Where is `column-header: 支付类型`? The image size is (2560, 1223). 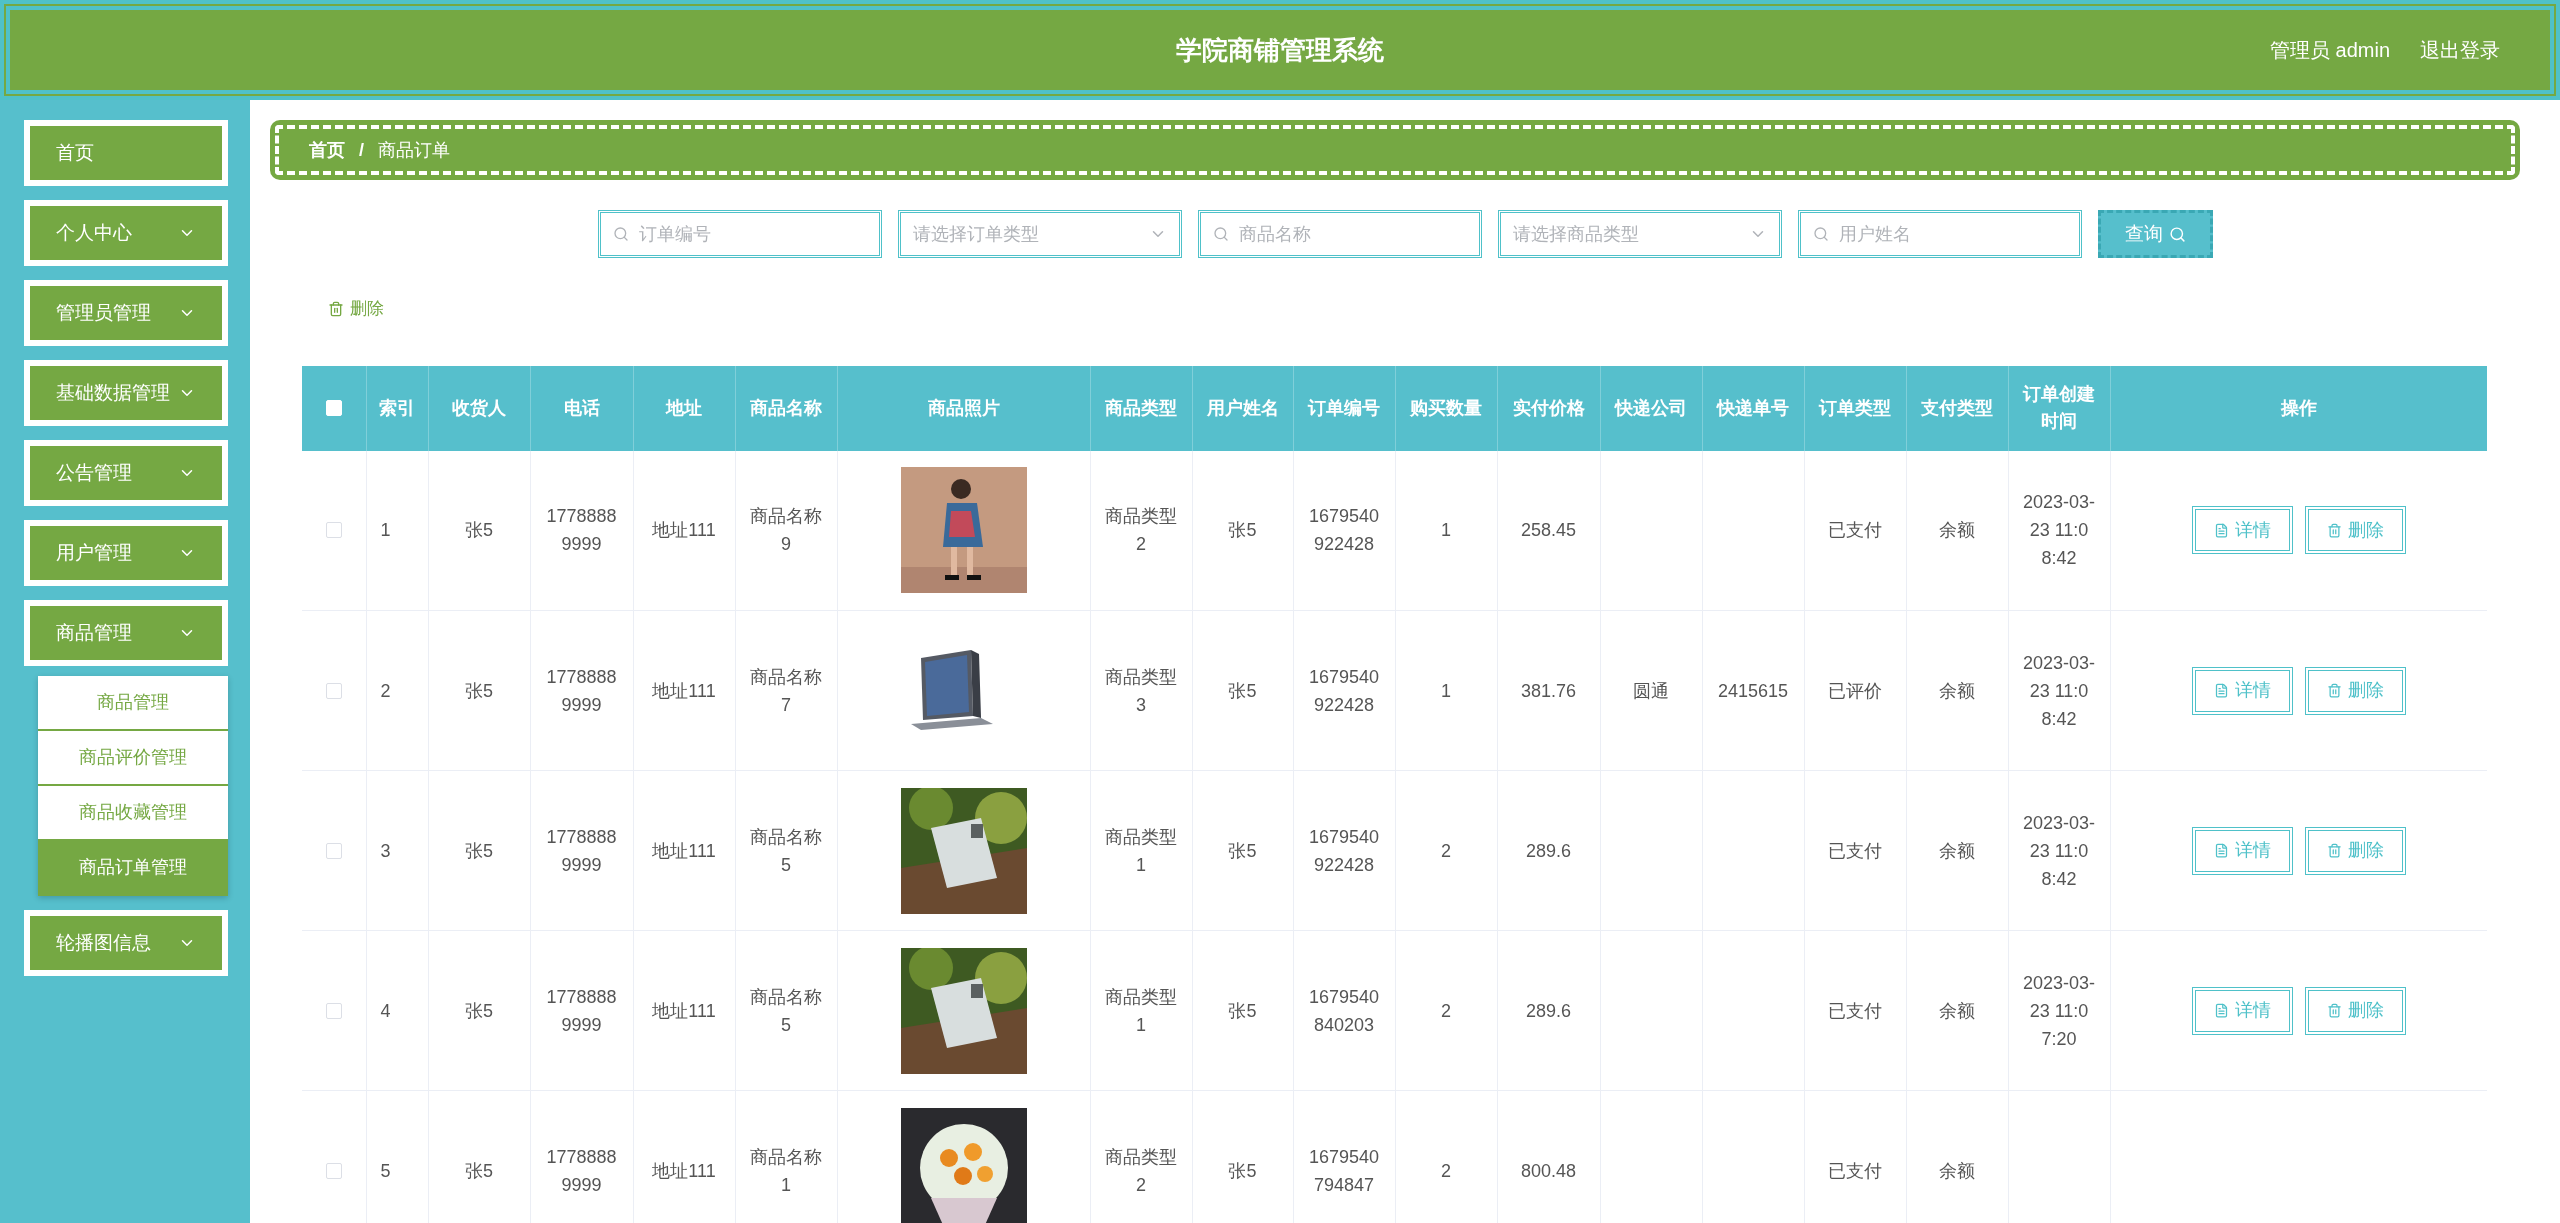 column-header: 支付类型 is located at coordinates (1957, 407).